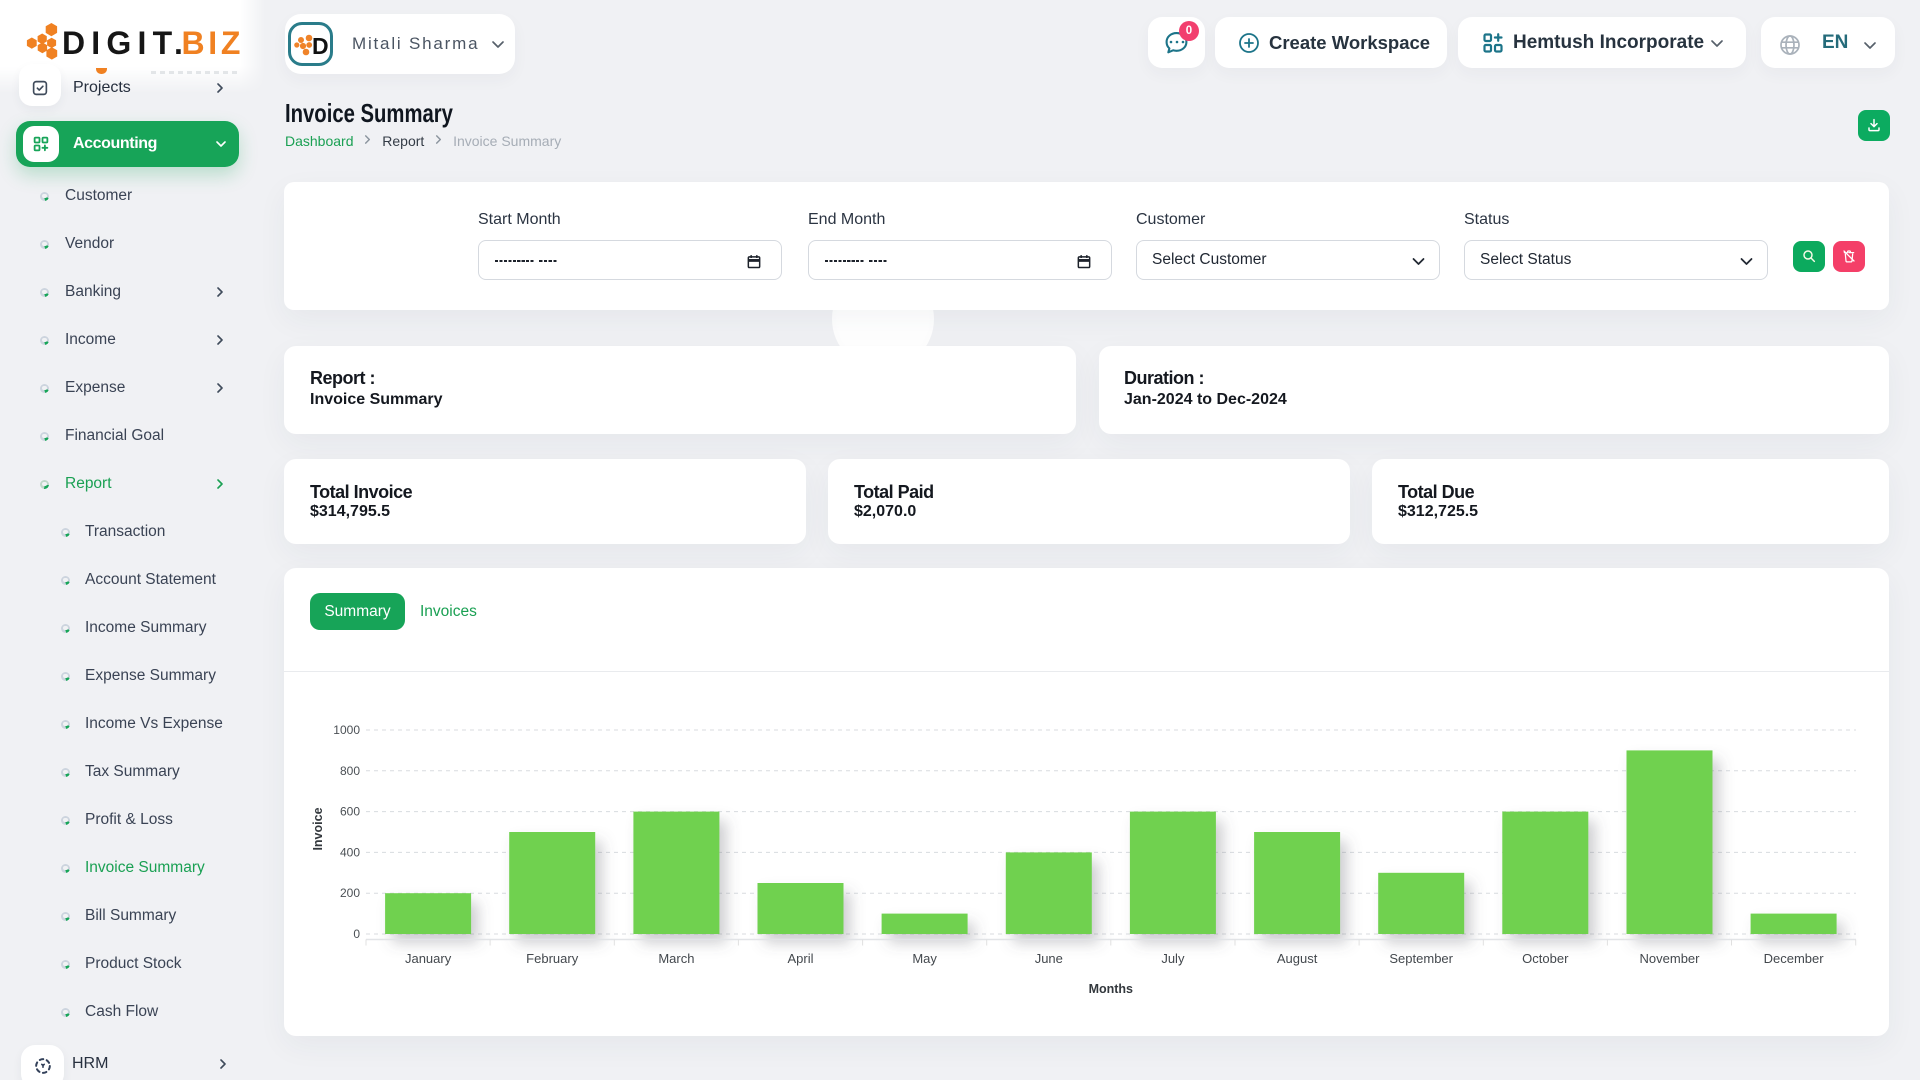 The height and width of the screenshot is (1080, 1920). What do you see at coordinates (552, 958) in the screenshot?
I see `svg-text: February` at bounding box center [552, 958].